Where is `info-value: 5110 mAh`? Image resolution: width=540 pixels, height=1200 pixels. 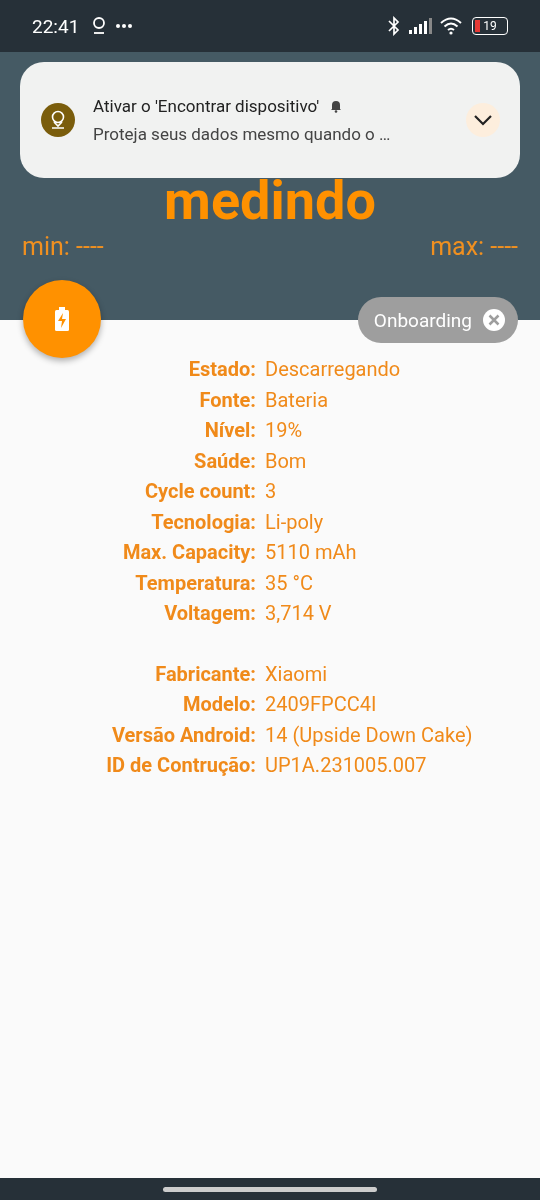 info-value: 5110 mAh is located at coordinates (311, 552).